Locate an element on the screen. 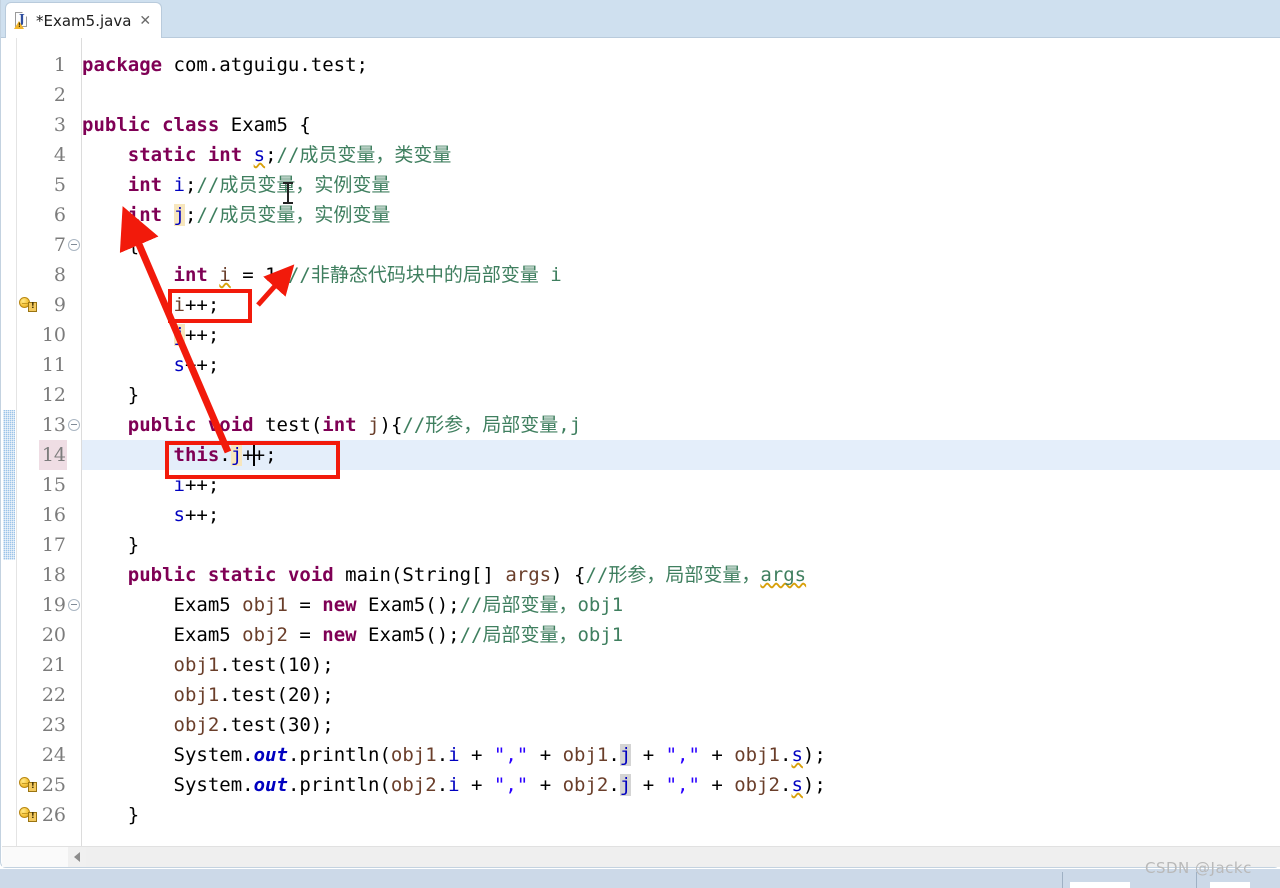 This screenshot has height=888, width=1280. code-line-1: package com.atguigu.test; is located at coordinates (225, 65).